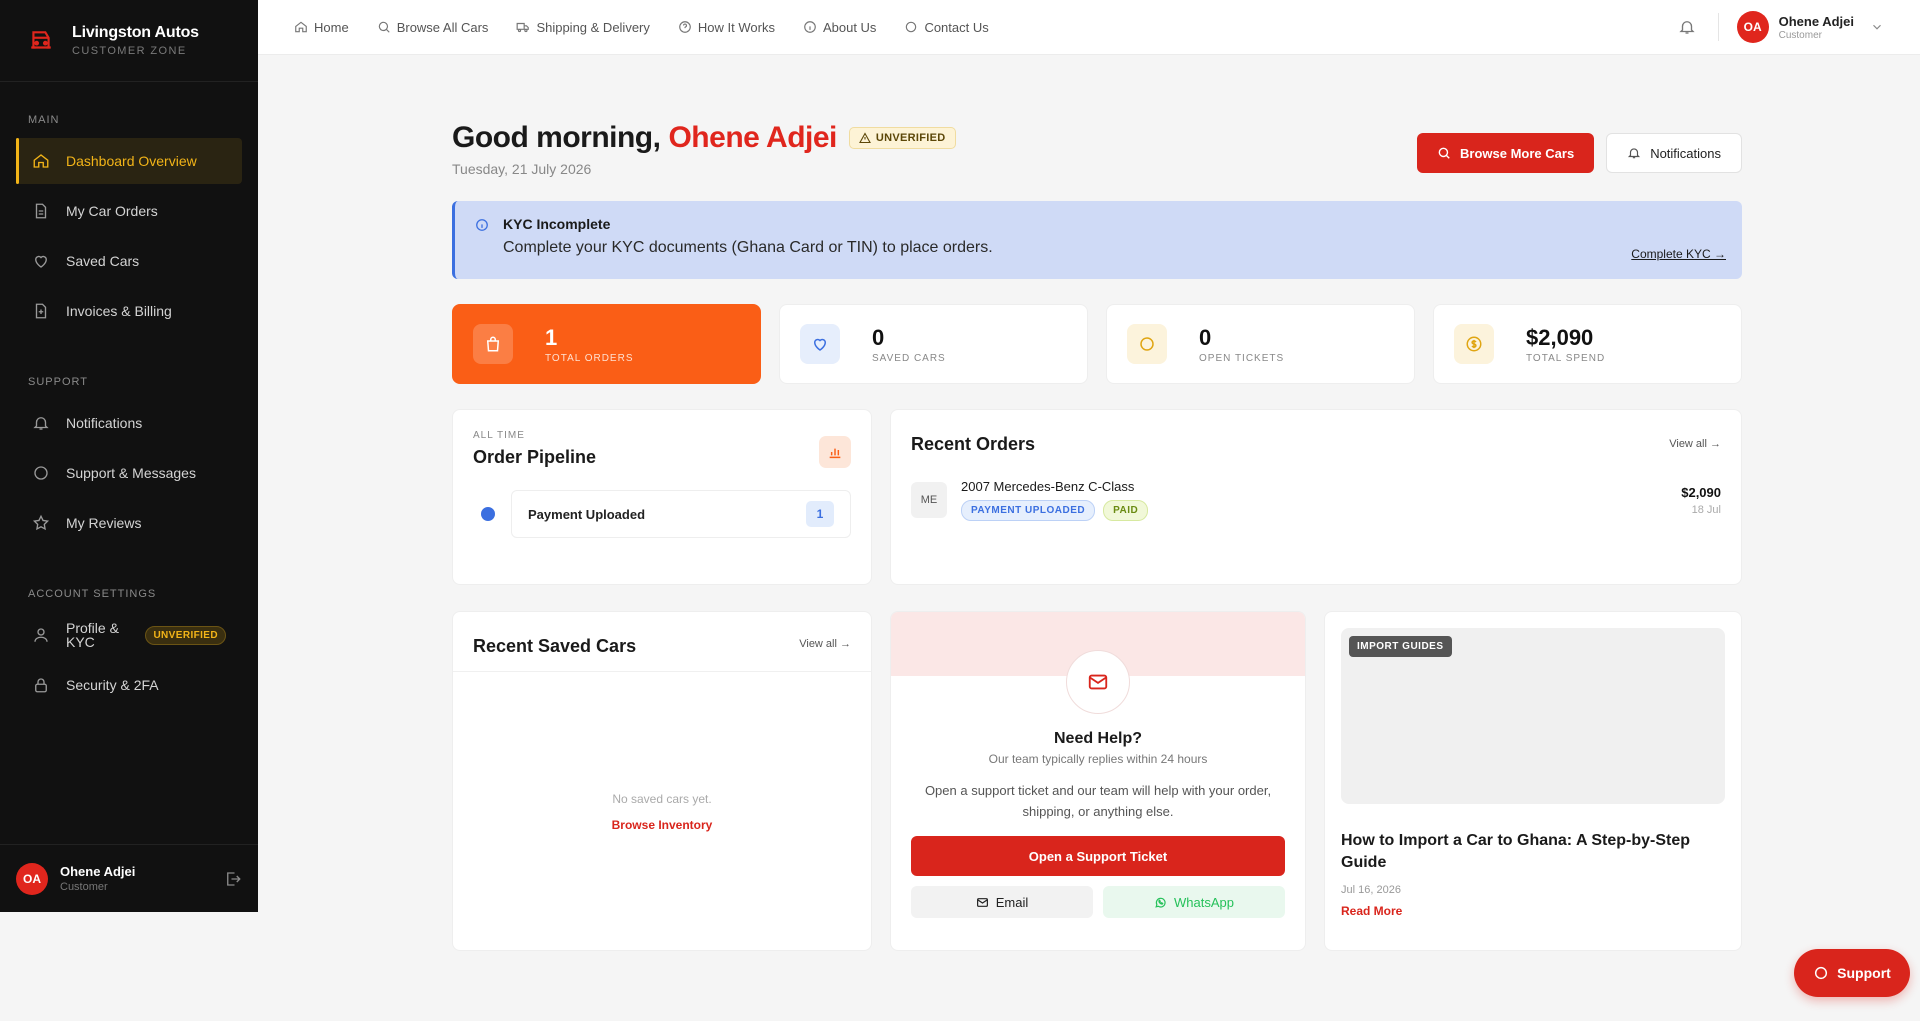  What do you see at coordinates (1204, 902) in the screenshot?
I see `button-label: WhatsApp` at bounding box center [1204, 902].